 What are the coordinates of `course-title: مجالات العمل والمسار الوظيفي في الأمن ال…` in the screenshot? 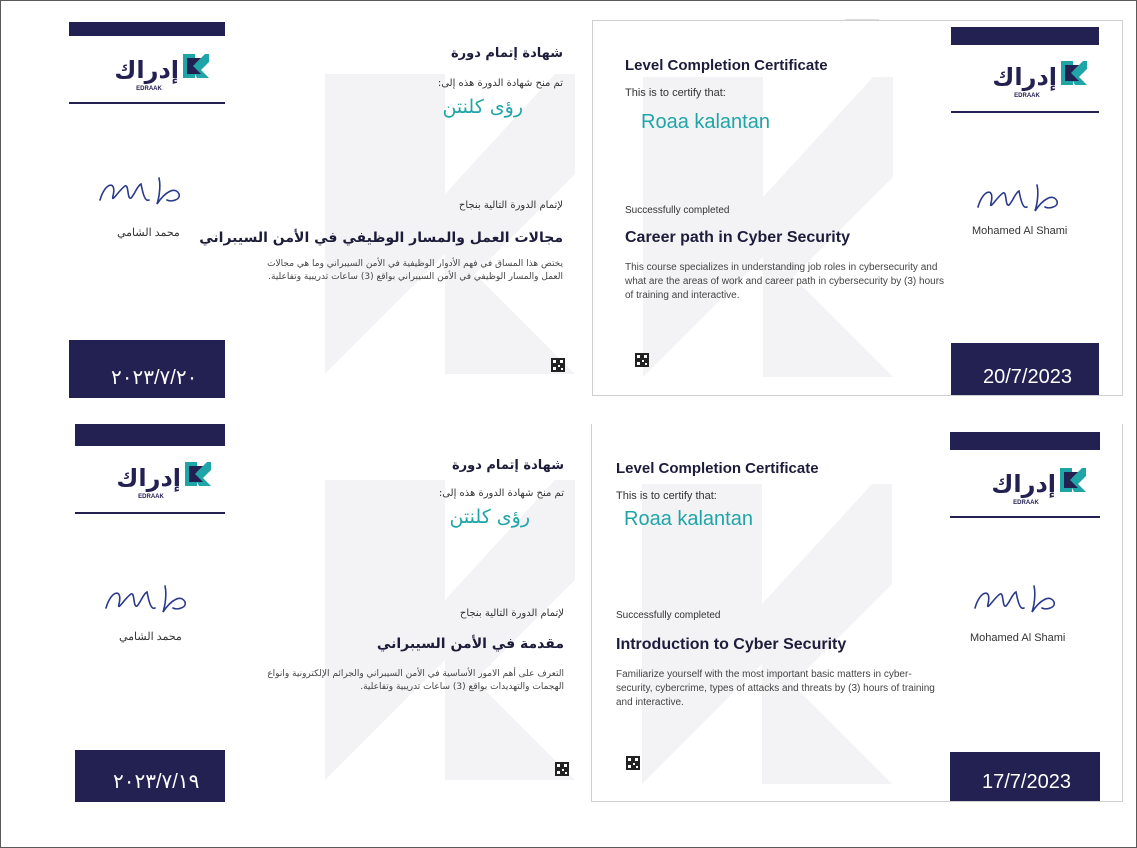 It's located at (381, 238).